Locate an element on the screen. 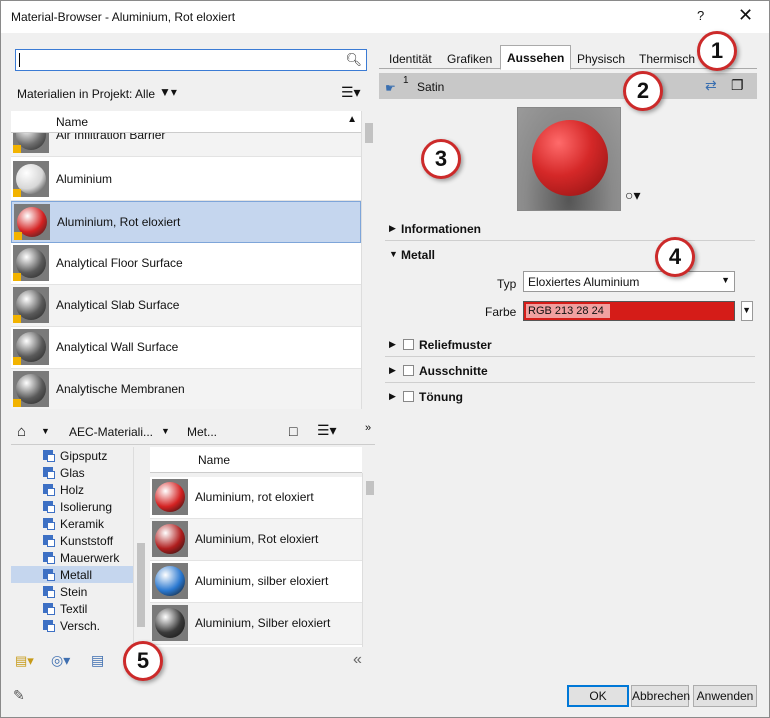  section-informationen: ▶ Informationen is located at coordinates (570, 229).